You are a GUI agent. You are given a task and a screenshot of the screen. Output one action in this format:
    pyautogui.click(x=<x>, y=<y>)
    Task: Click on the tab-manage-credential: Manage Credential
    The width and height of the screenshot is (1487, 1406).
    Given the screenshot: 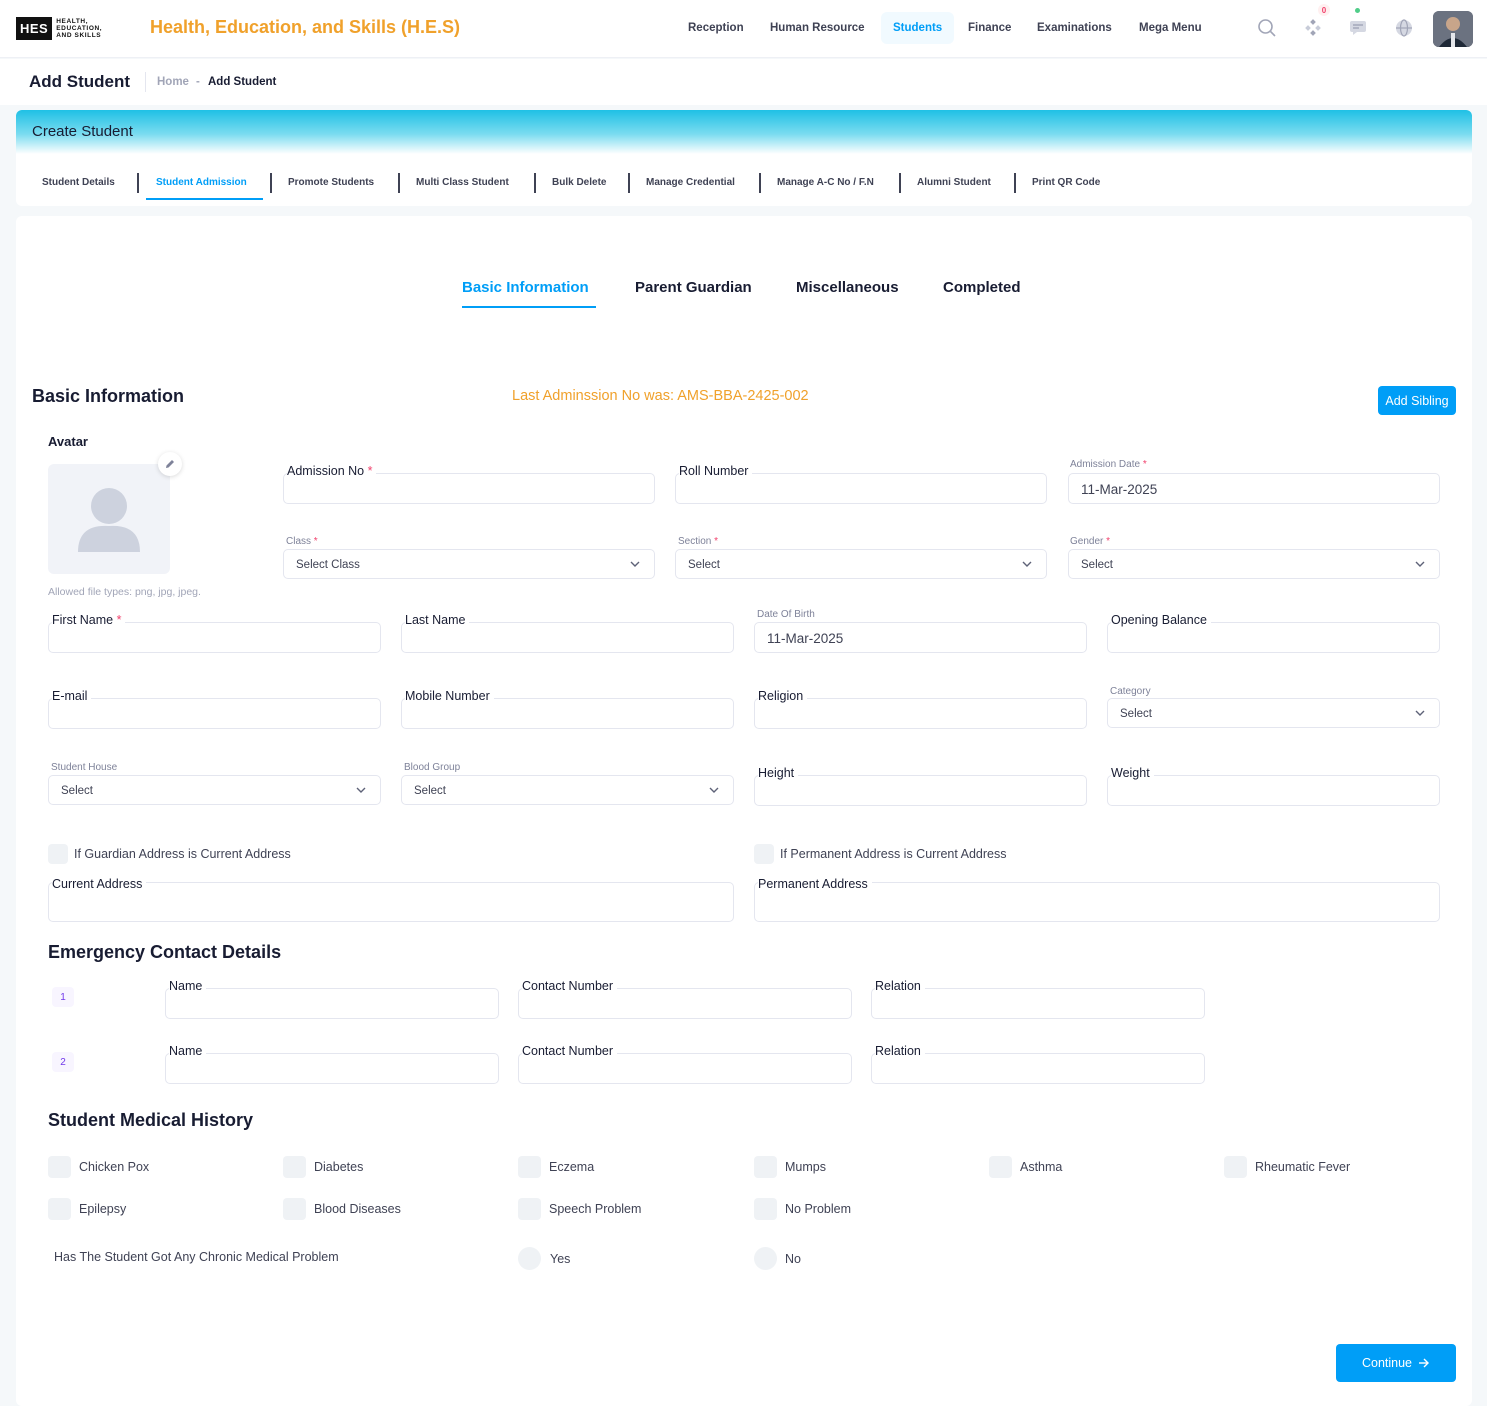 What is the action you would take?
    pyautogui.click(x=690, y=182)
    